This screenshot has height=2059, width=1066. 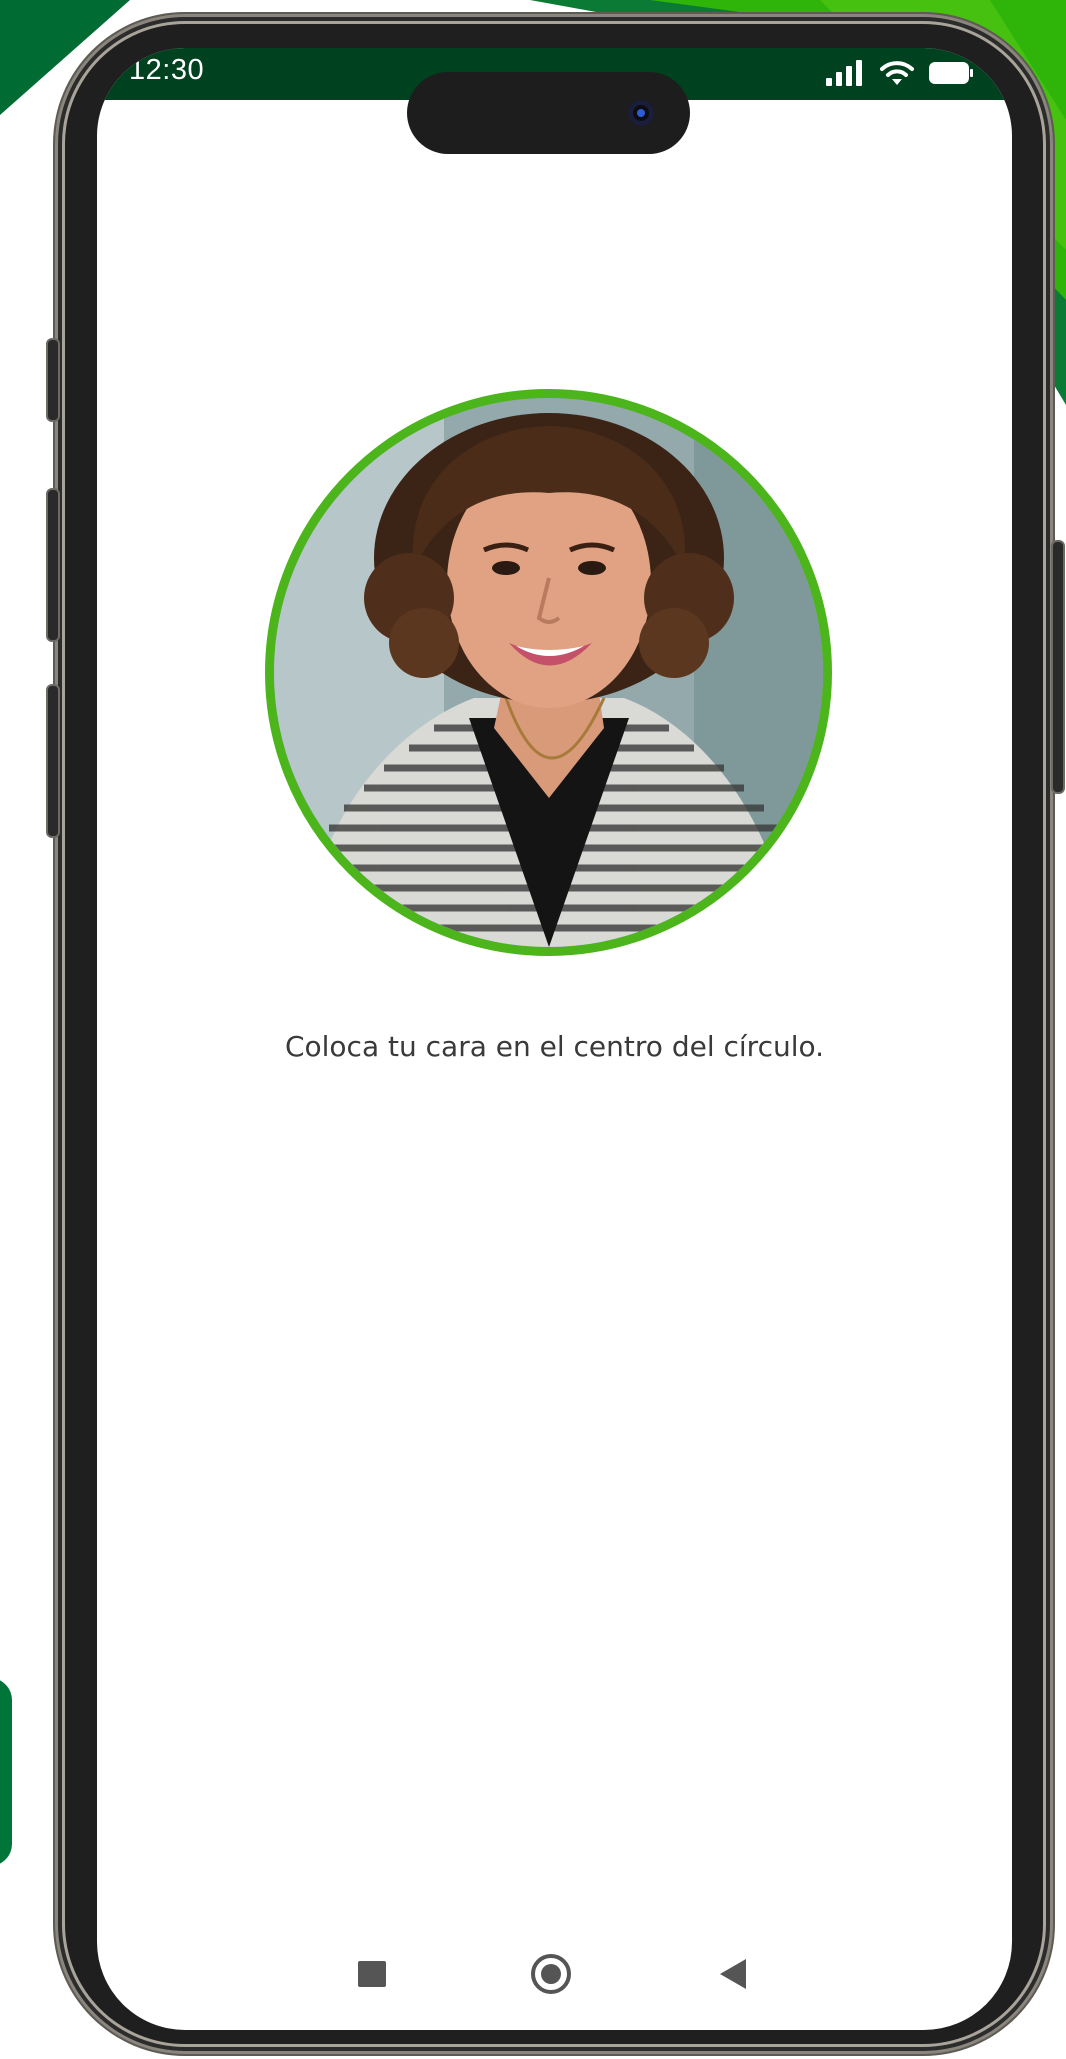 I want to click on phone-power-button, so click(x=1058, y=667).